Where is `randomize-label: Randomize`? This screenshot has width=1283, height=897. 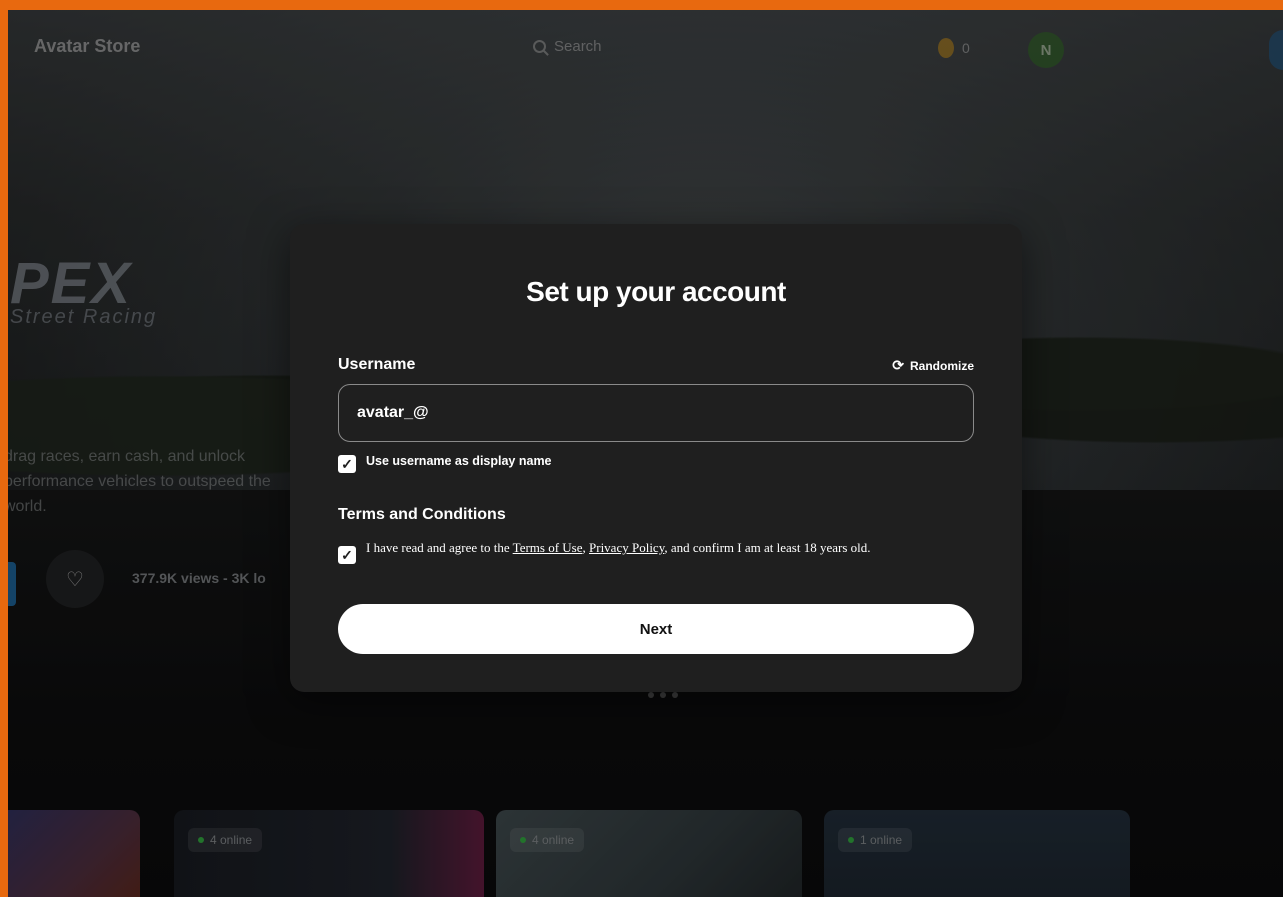 randomize-label: Randomize is located at coordinates (941, 365).